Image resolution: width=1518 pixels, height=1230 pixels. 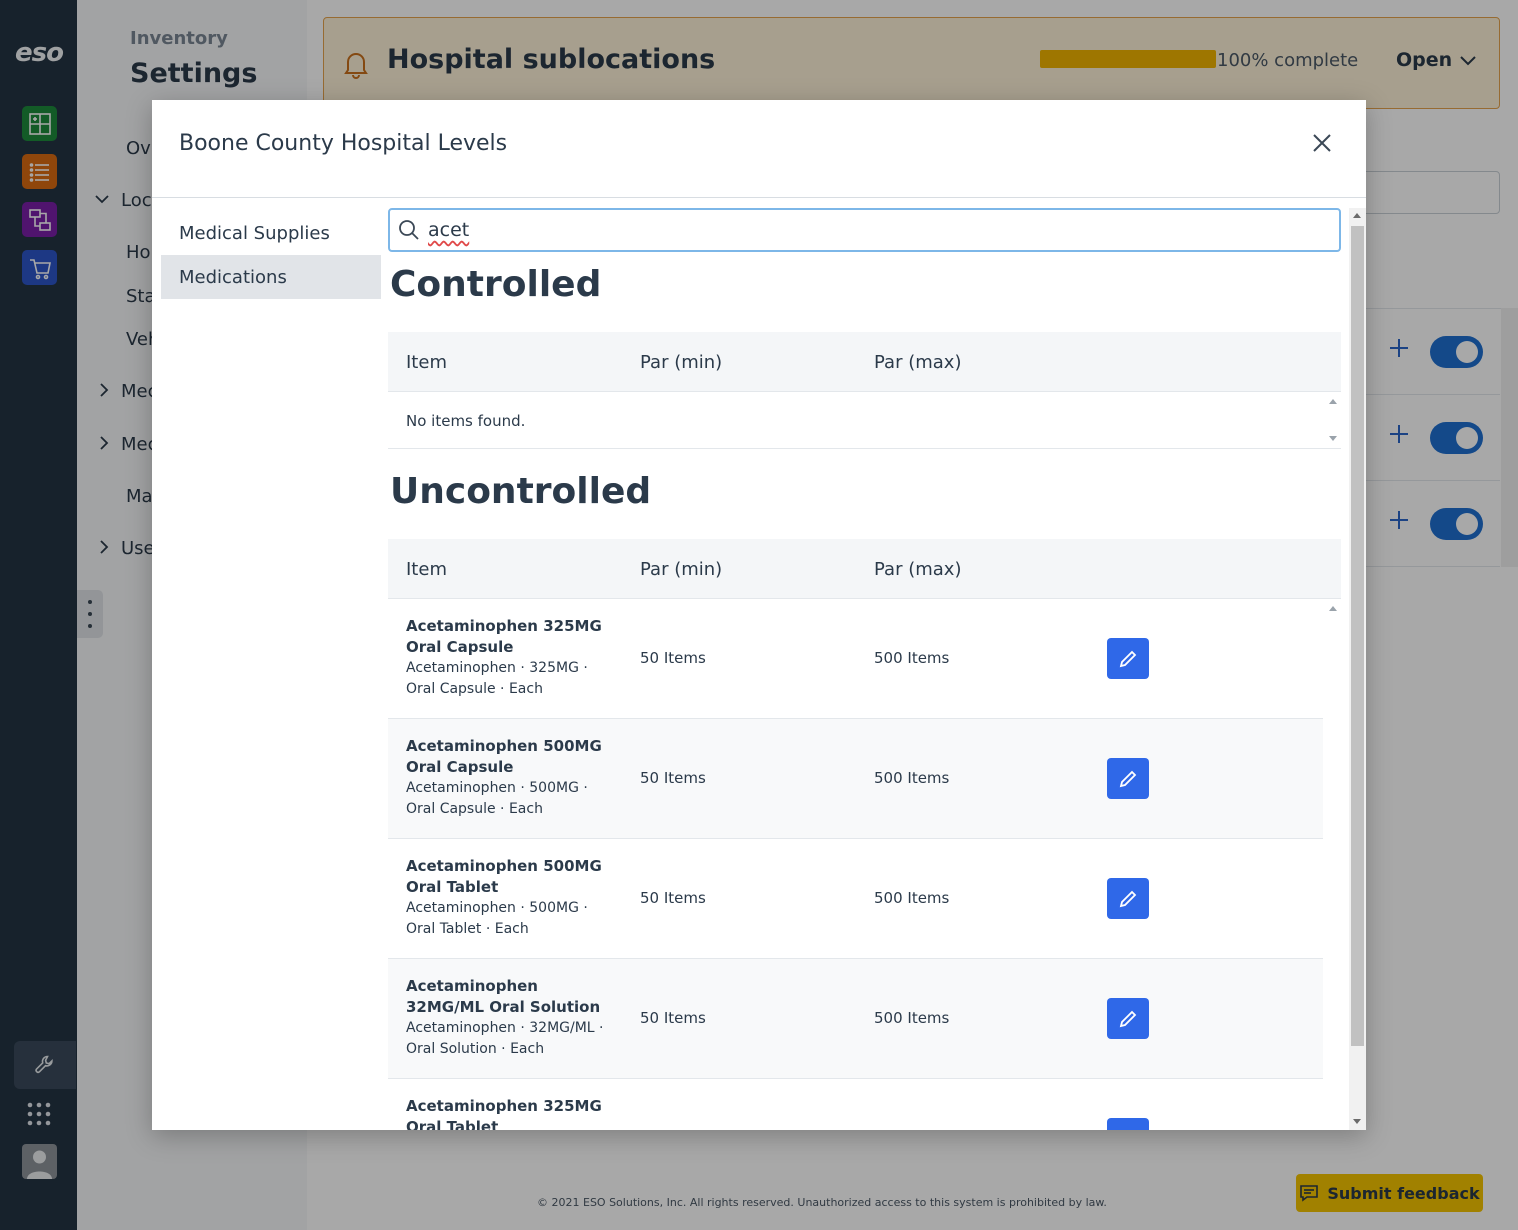 What do you see at coordinates (521, 491) in the screenshot?
I see `uncontrolled-heading: Uncontrolled` at bounding box center [521, 491].